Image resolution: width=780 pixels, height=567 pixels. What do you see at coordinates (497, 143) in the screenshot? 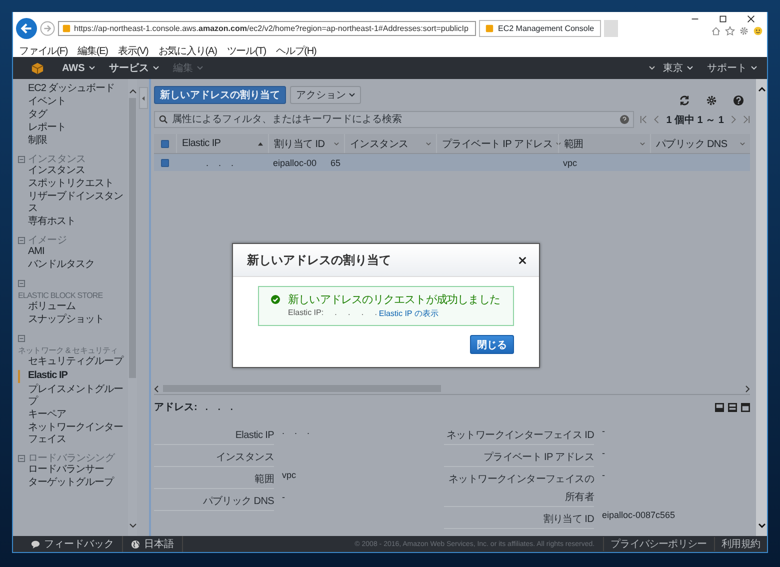
I see `column-header: プライベート IP アドレス` at bounding box center [497, 143].